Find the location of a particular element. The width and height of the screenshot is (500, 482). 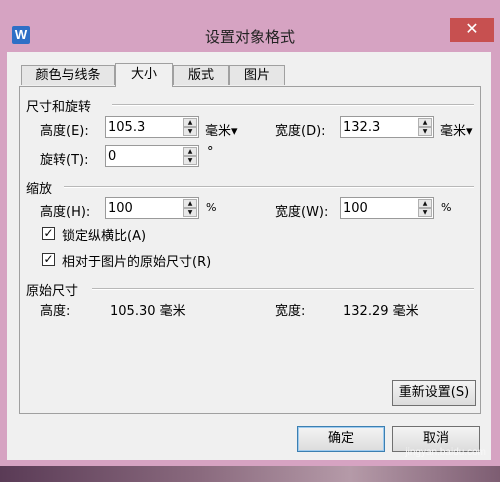

original-height-label: 高度: is located at coordinates (55, 311).